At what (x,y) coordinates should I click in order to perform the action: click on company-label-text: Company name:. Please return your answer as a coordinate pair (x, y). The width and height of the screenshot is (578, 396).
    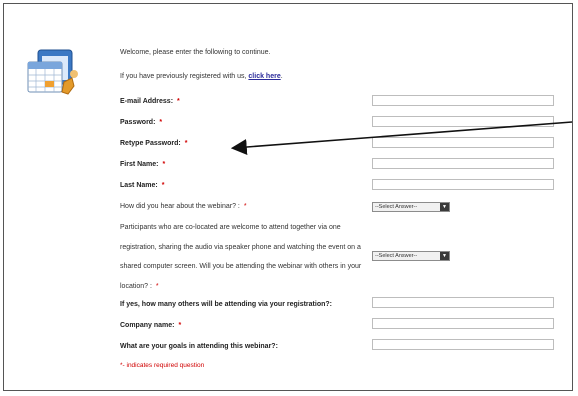
    Looking at the image, I should click on (147, 325).